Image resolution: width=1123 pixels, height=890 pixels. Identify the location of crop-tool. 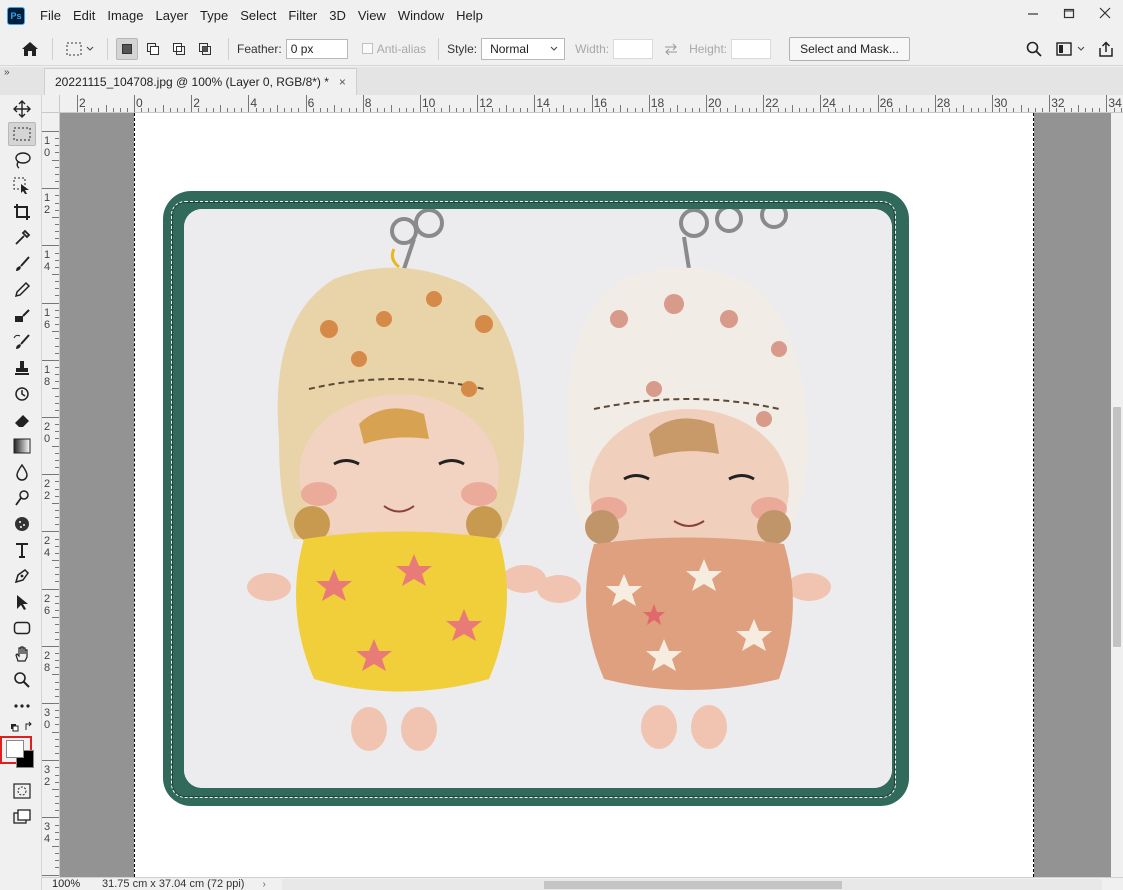
(22, 212).